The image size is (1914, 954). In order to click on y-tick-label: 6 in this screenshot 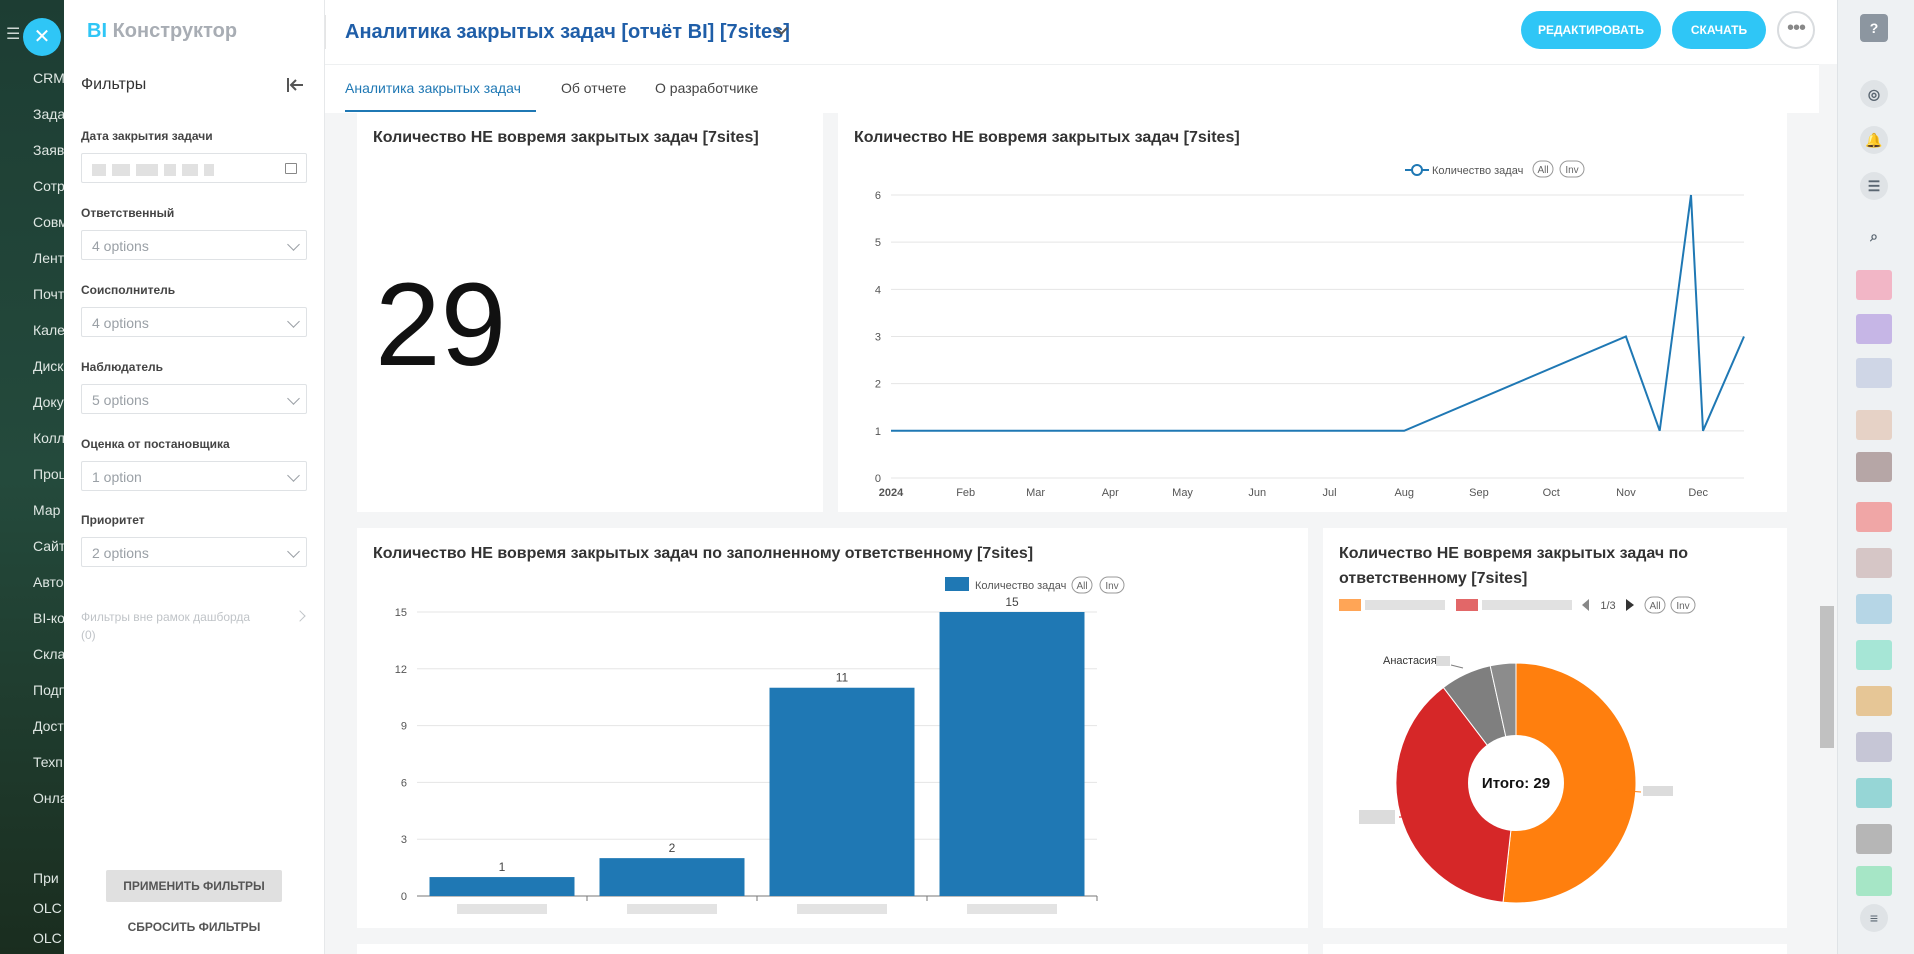, I will do `click(404, 783)`.